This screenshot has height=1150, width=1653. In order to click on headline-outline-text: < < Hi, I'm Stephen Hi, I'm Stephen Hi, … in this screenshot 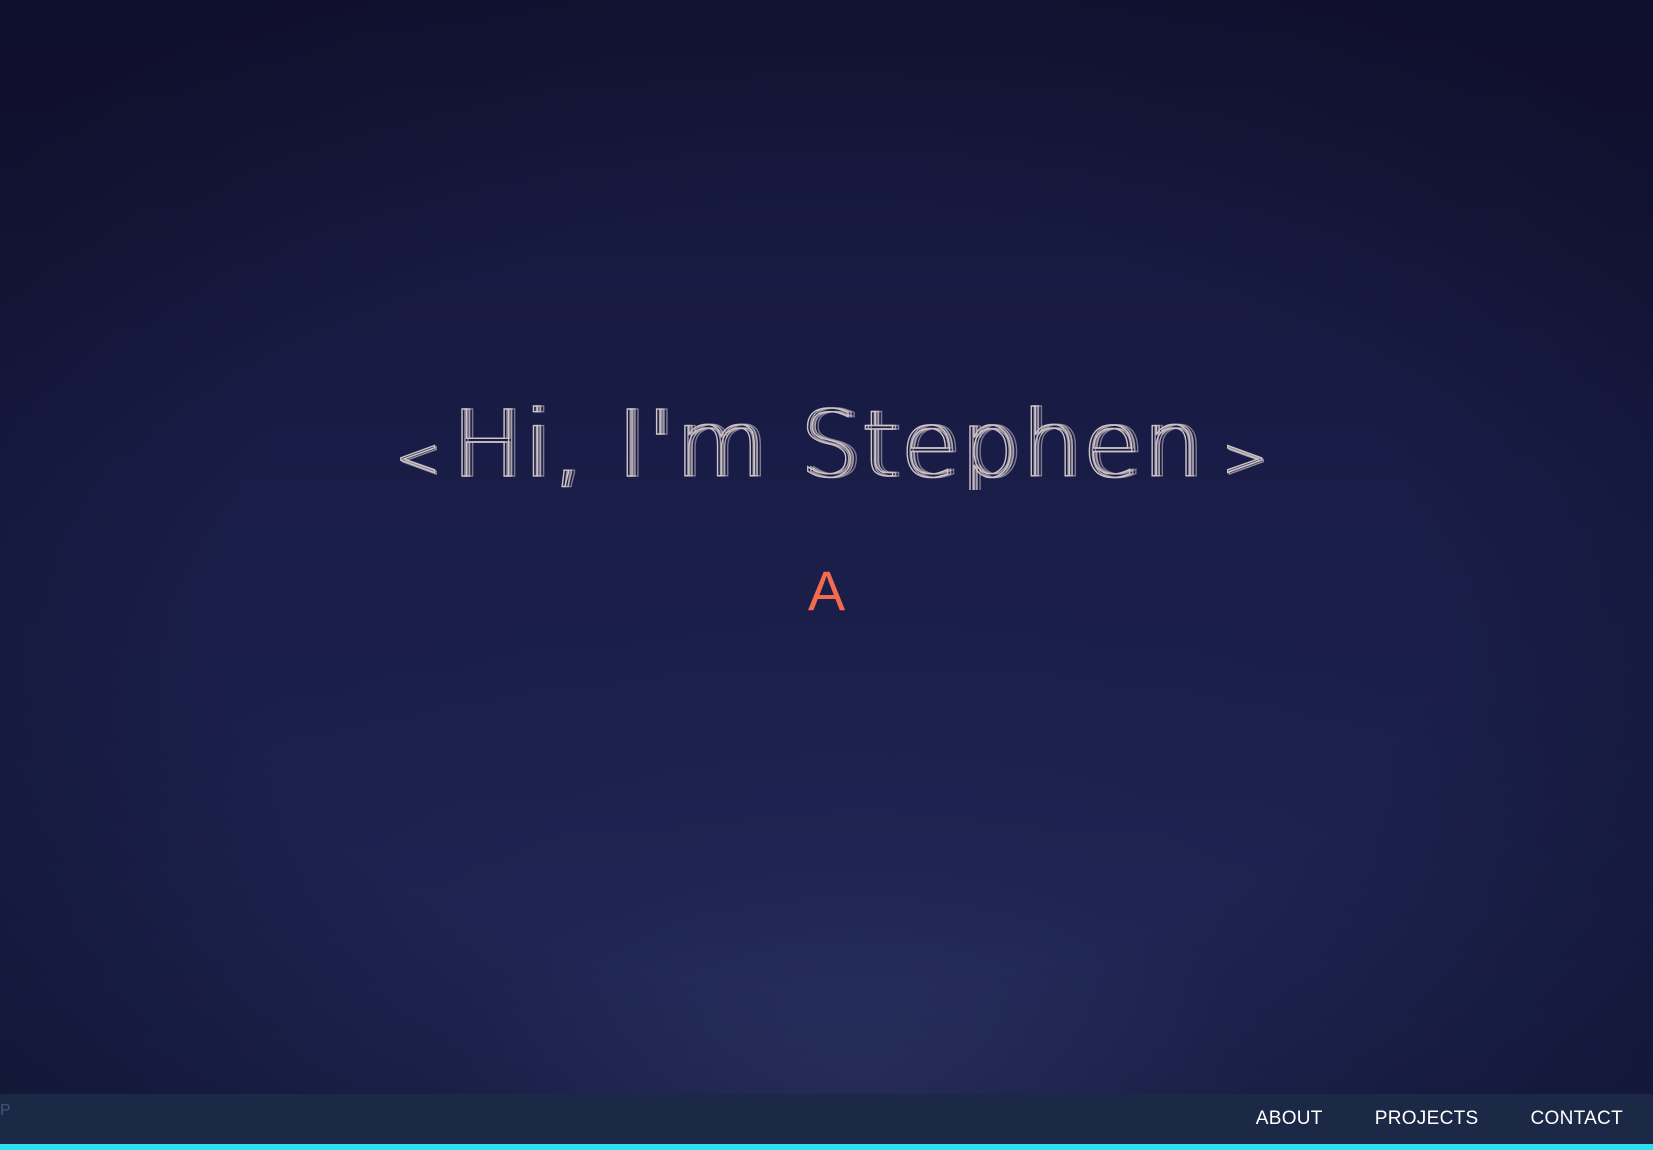, I will do `click(834, 440)`.